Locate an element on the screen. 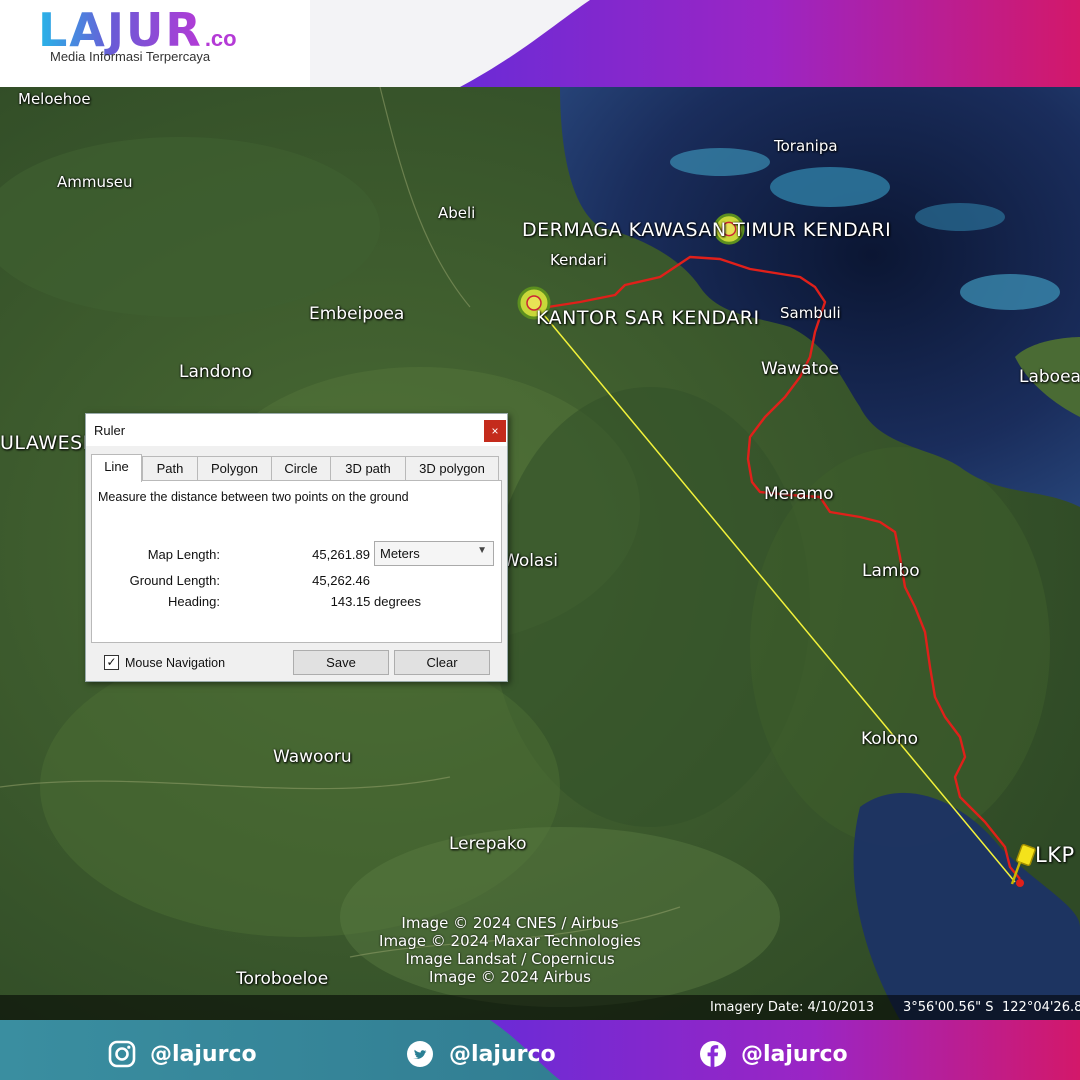 This screenshot has height=1080, width=1080. tab-polygon: Polygon is located at coordinates (234, 468).